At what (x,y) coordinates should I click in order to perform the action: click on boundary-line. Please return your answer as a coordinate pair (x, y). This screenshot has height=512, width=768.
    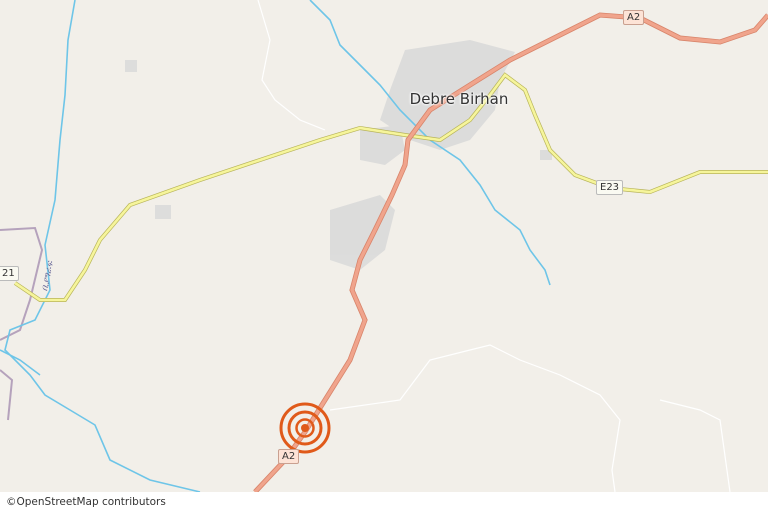
    Looking at the image, I should click on (22, 323).